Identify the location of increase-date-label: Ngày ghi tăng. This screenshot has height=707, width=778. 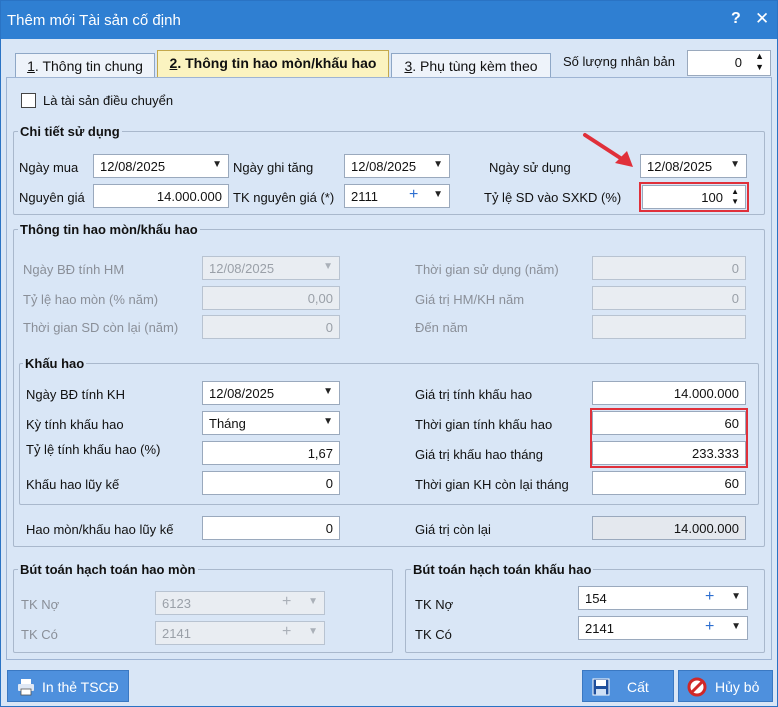
(273, 167).